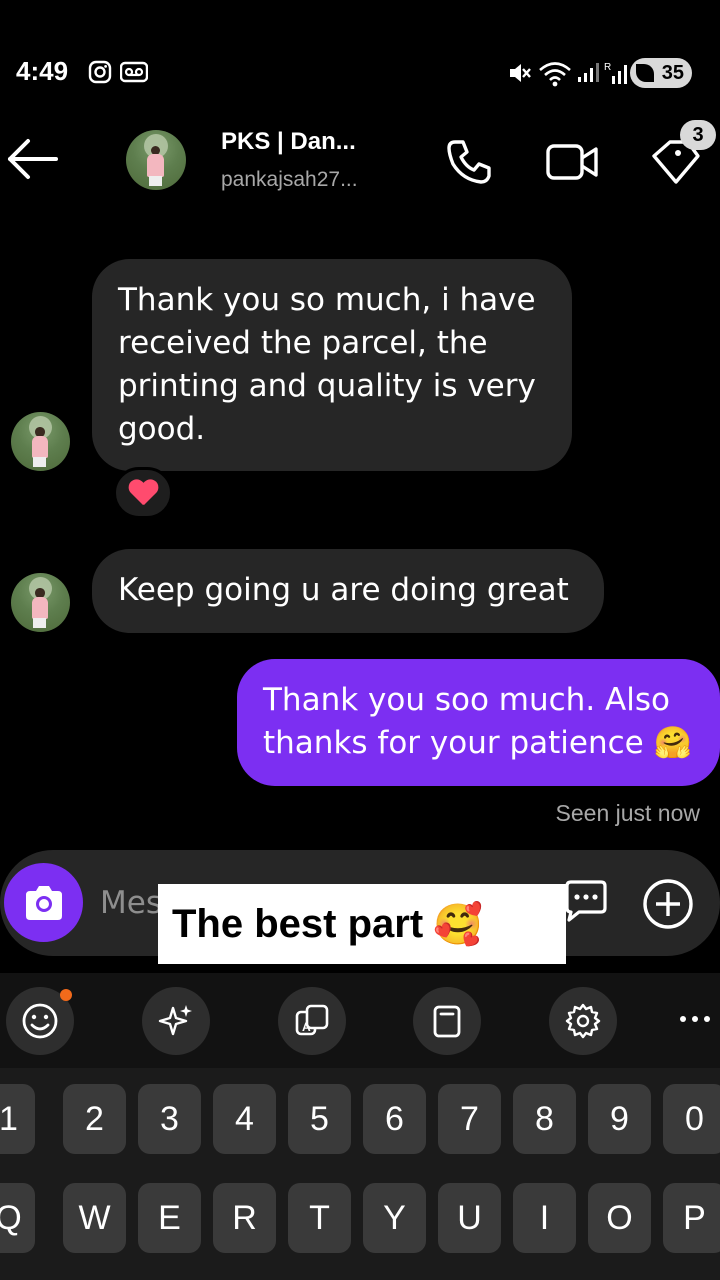 This screenshot has height=1280, width=720. Describe the element at coordinates (544, 1218) in the screenshot. I see `key-i: I` at that location.